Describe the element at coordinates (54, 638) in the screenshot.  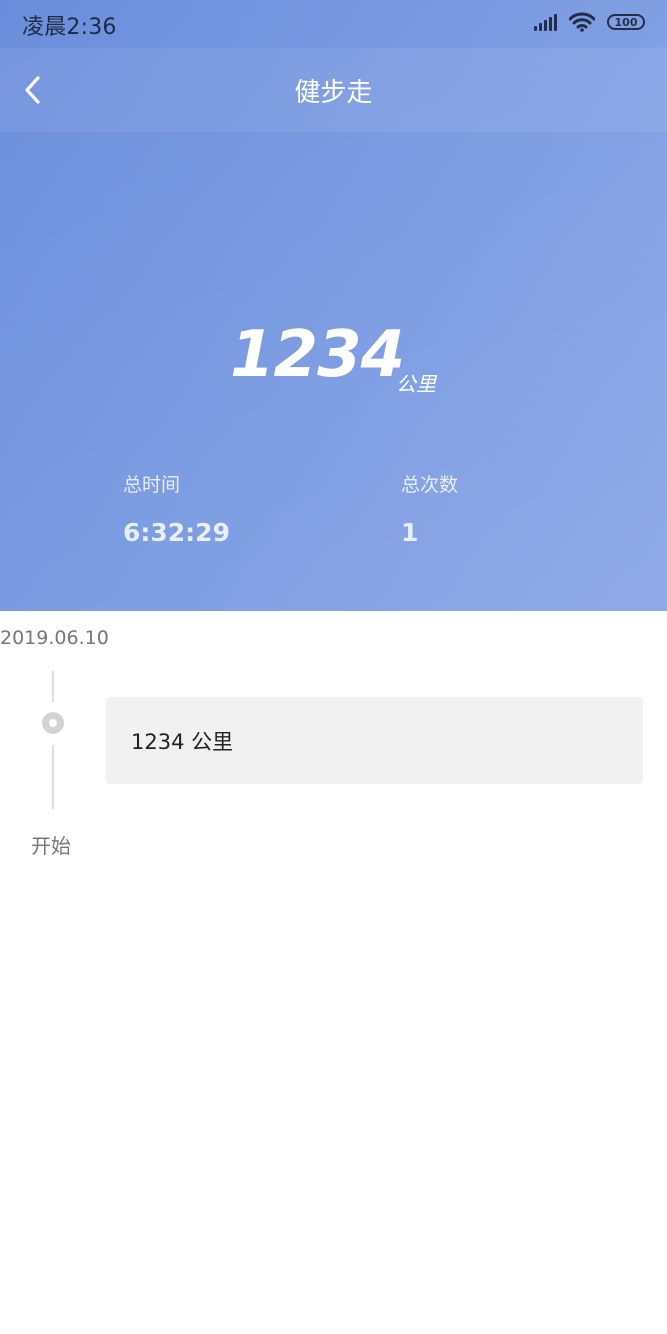
I see `timeline-date: 2019.06.10` at that location.